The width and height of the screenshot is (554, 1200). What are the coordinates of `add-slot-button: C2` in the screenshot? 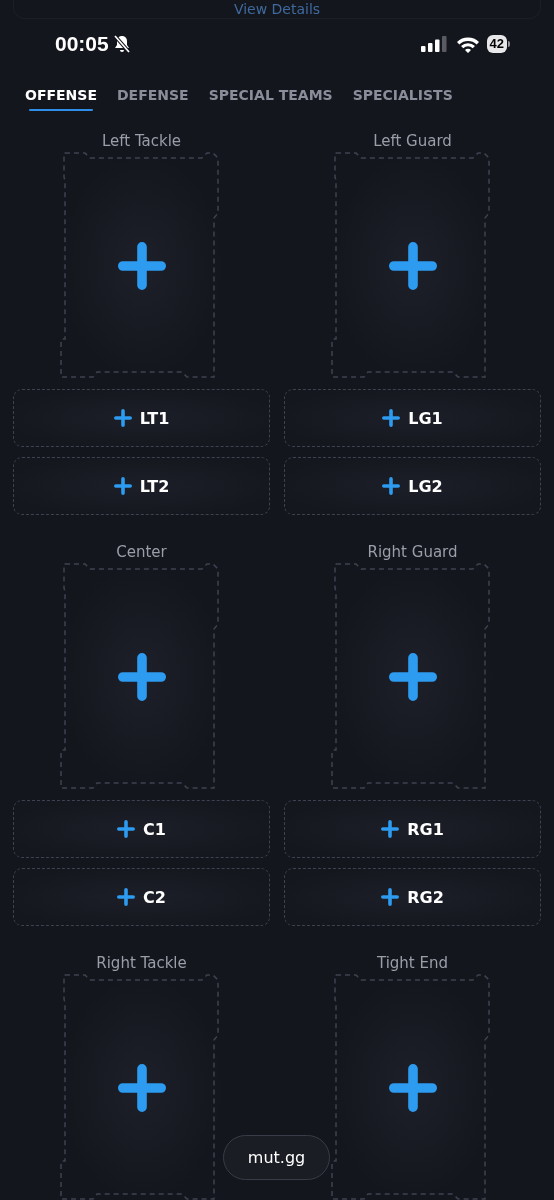 It's located at (141, 897).